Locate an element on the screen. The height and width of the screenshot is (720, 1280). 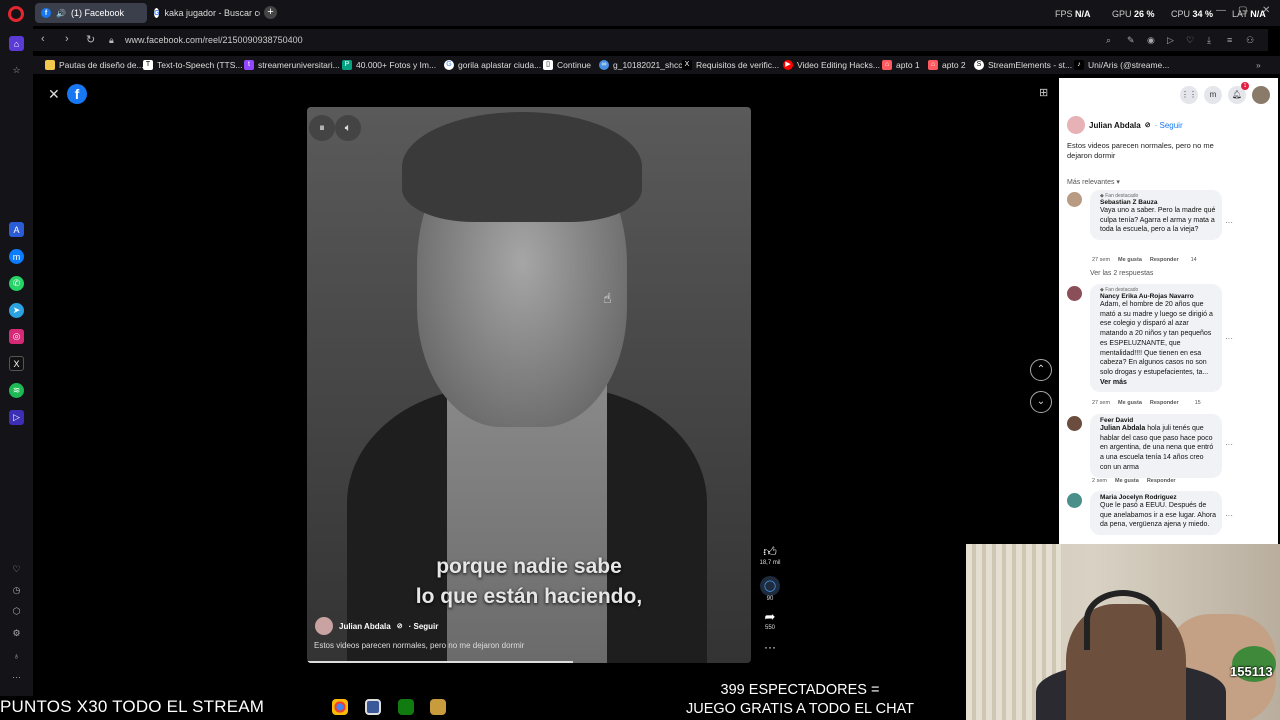
previous-reel-button: ⌃ is located at coordinates (1041, 370).